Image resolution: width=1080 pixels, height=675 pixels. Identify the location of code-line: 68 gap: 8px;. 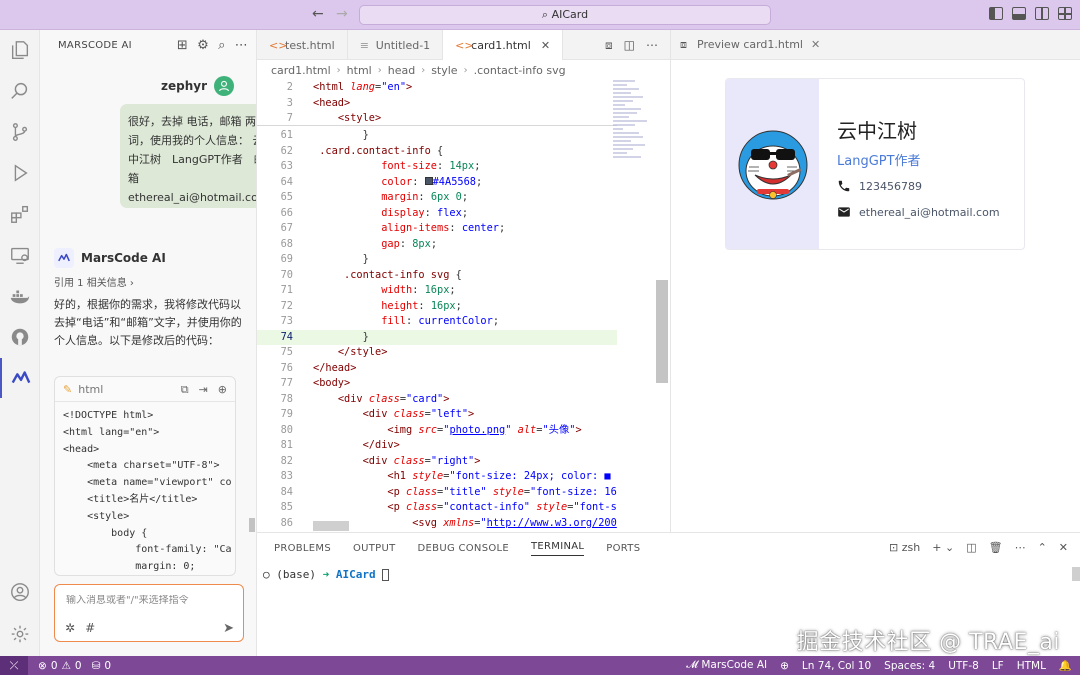
(359, 243).